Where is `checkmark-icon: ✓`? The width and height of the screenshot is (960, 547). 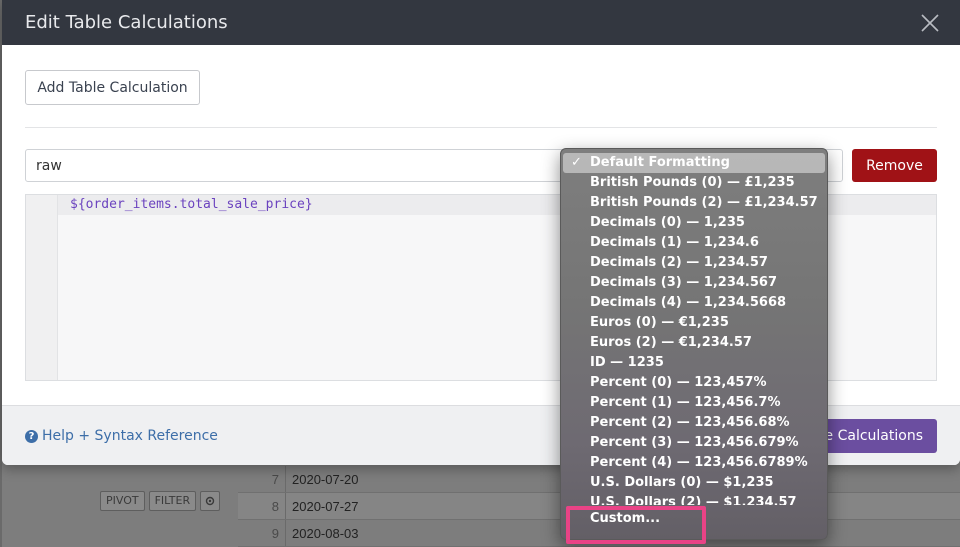
checkmark-icon: ✓ is located at coordinates (576, 162).